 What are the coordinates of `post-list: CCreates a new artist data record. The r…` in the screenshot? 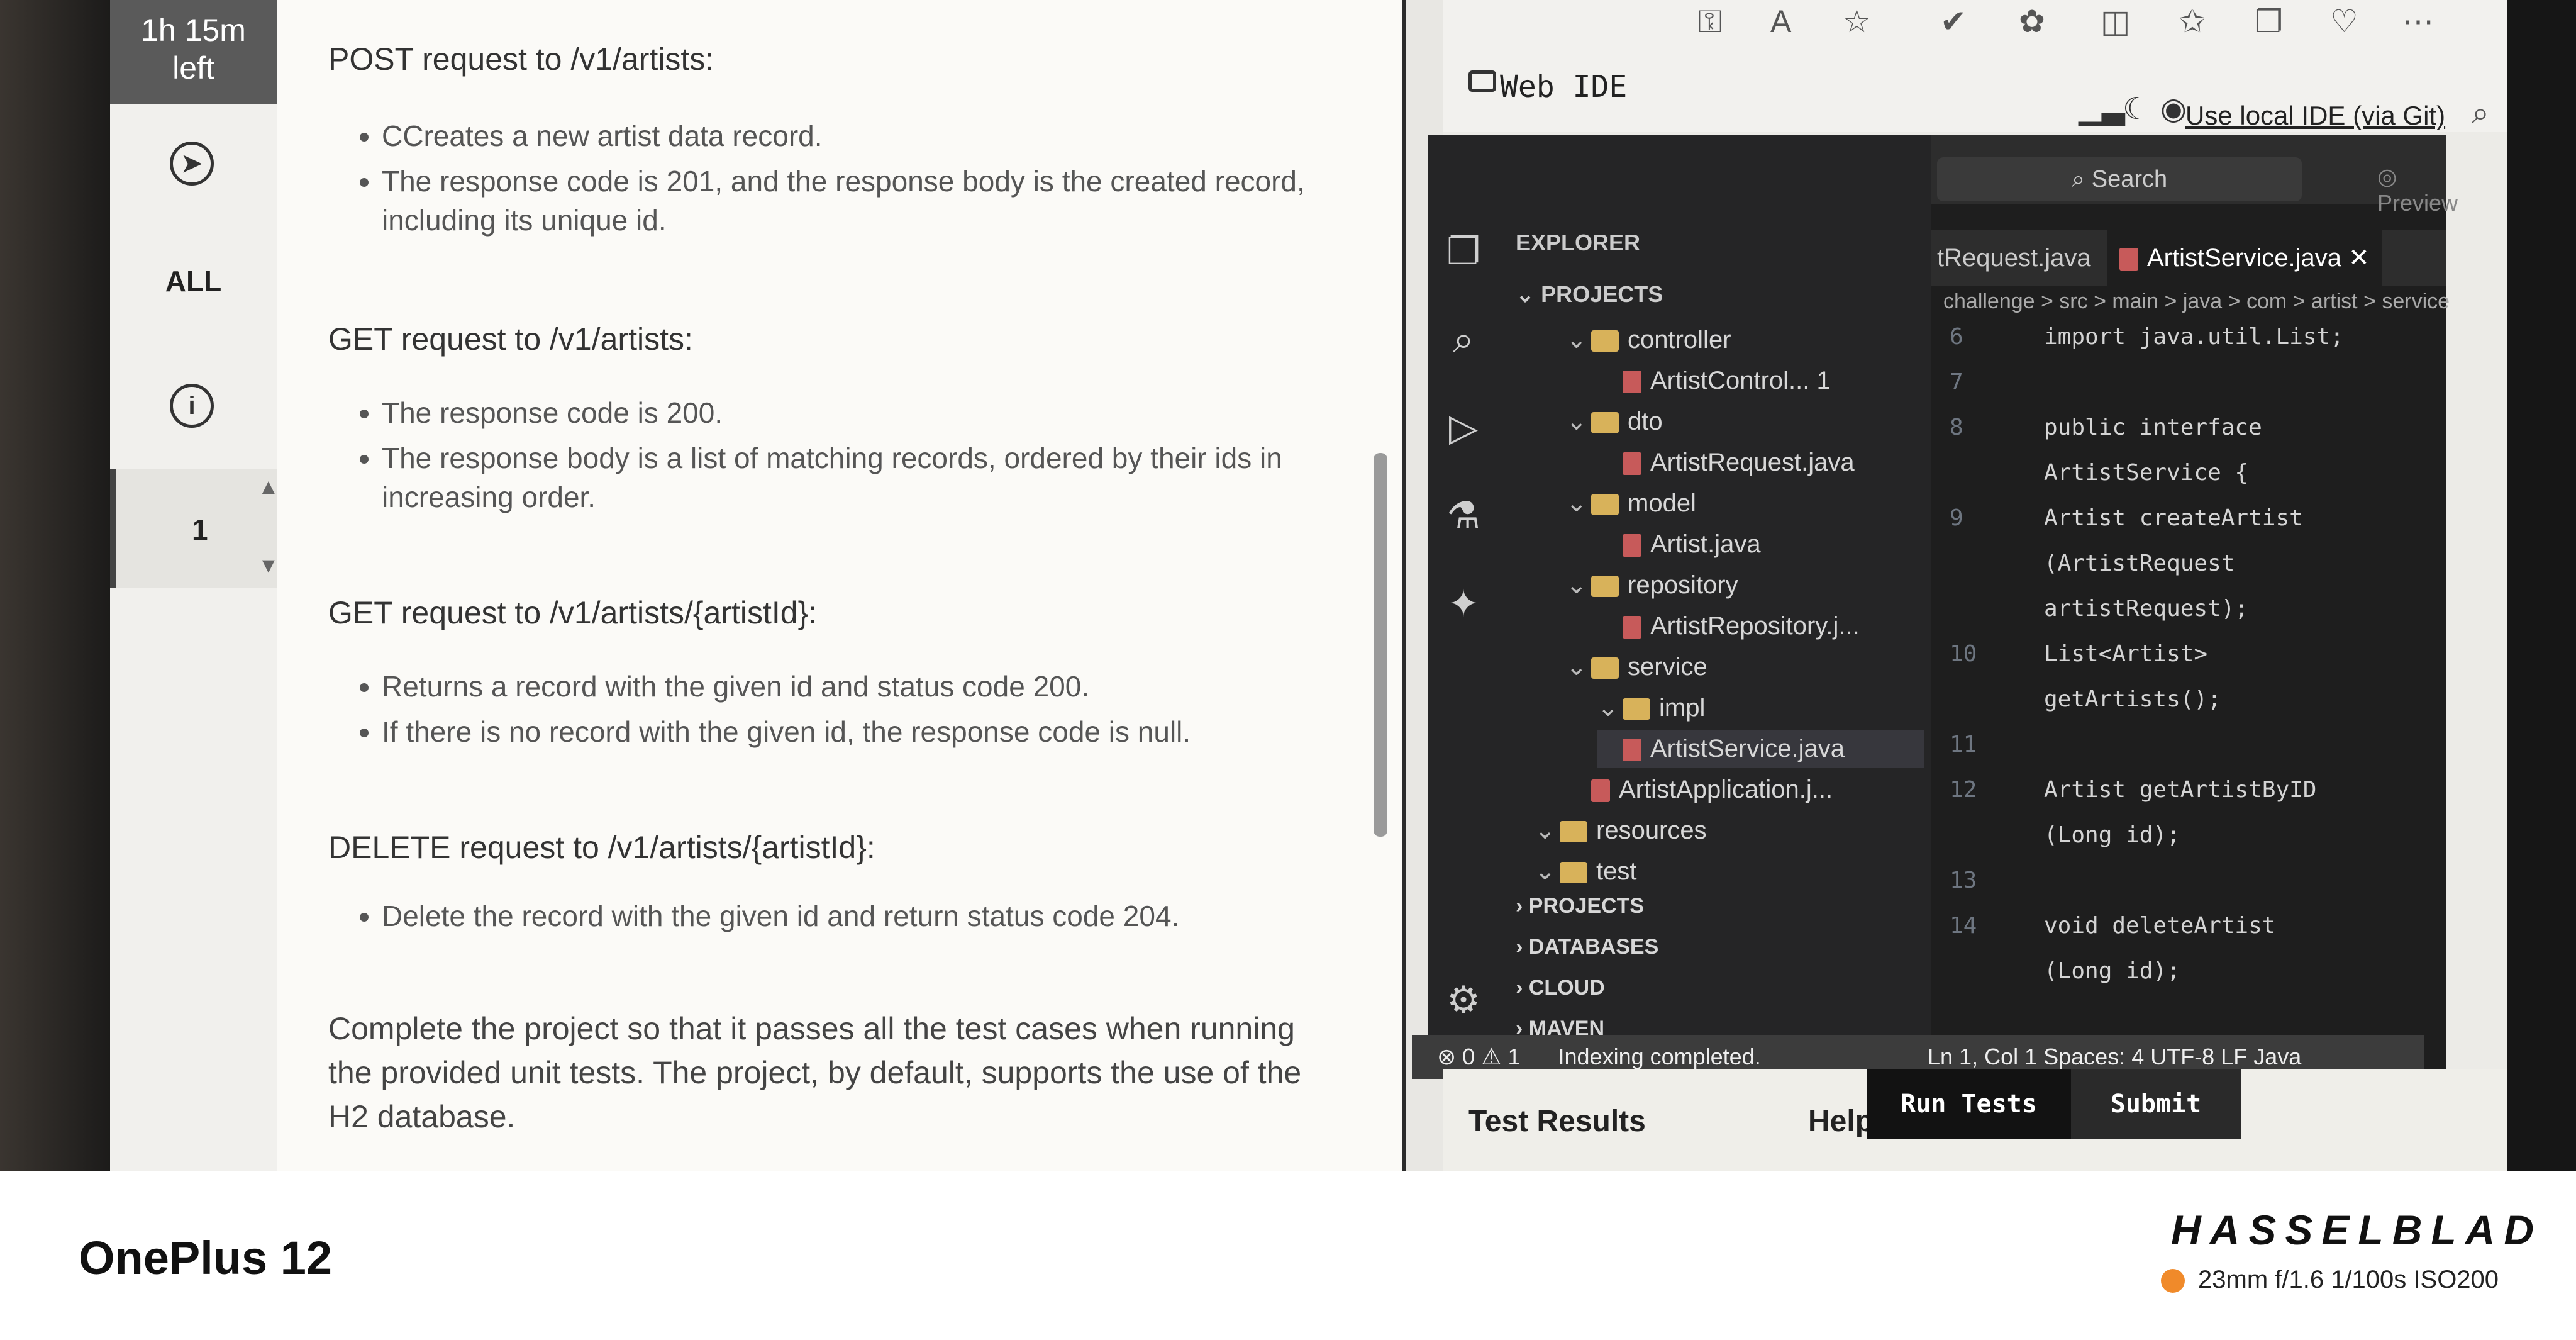 It's located at (851, 181).